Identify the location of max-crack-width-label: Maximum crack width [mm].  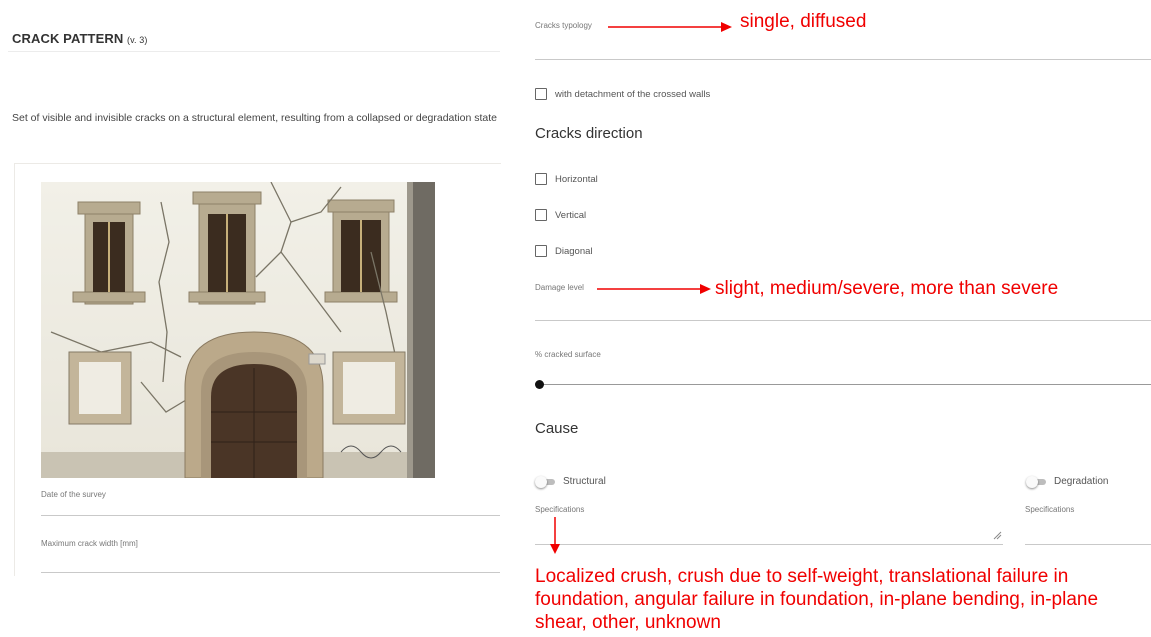
(89, 543).